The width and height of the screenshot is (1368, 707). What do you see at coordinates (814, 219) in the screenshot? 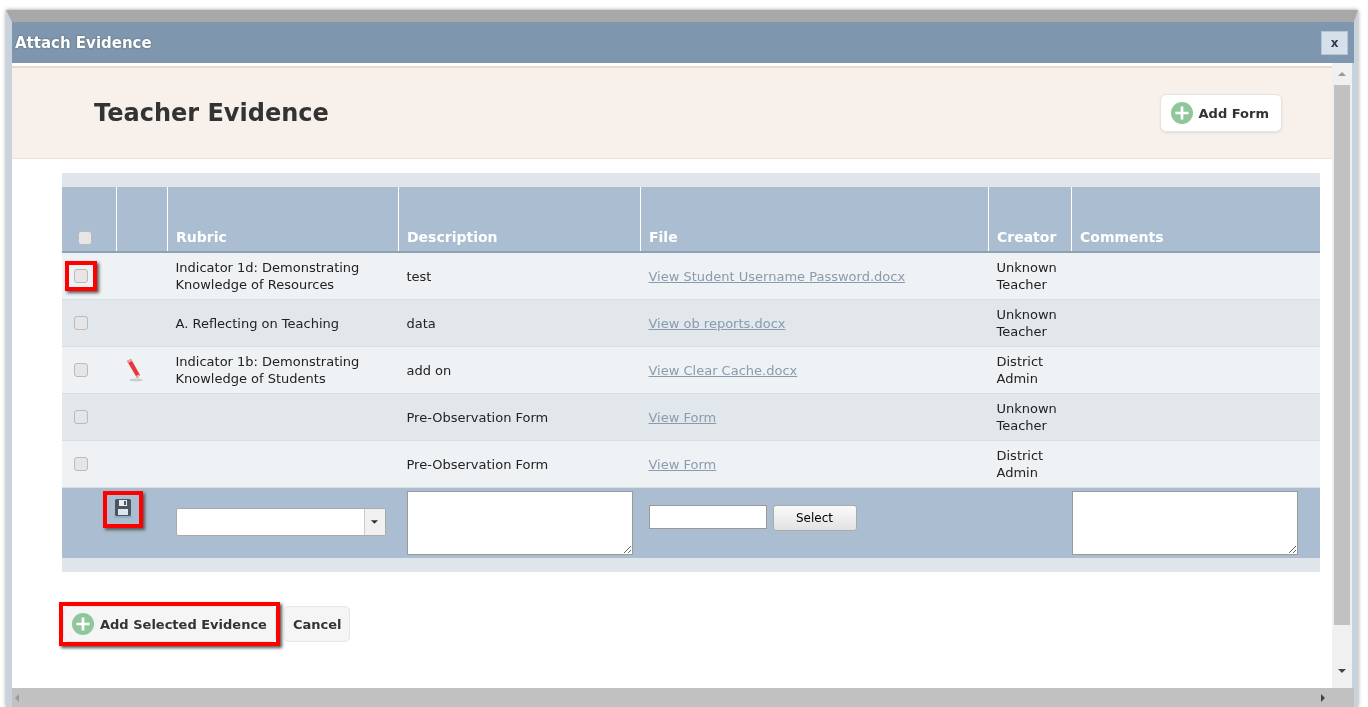
I see `column-header: File` at bounding box center [814, 219].